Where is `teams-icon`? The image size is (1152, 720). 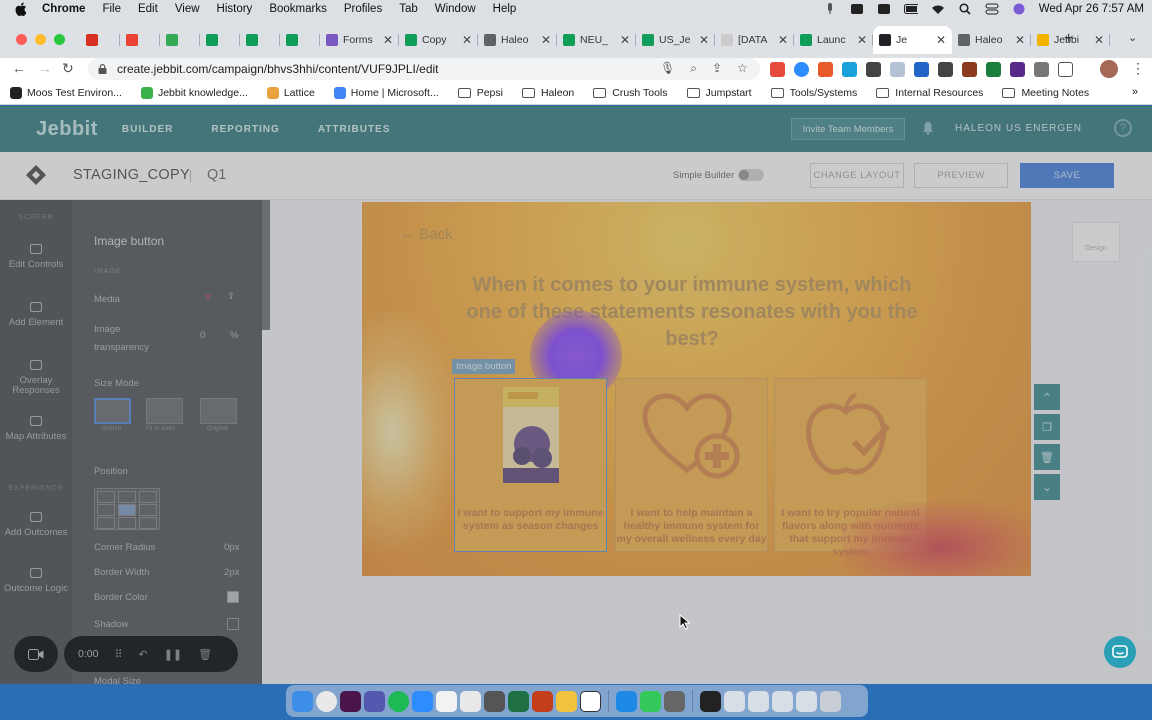
teams-icon is located at coordinates (374, 701).